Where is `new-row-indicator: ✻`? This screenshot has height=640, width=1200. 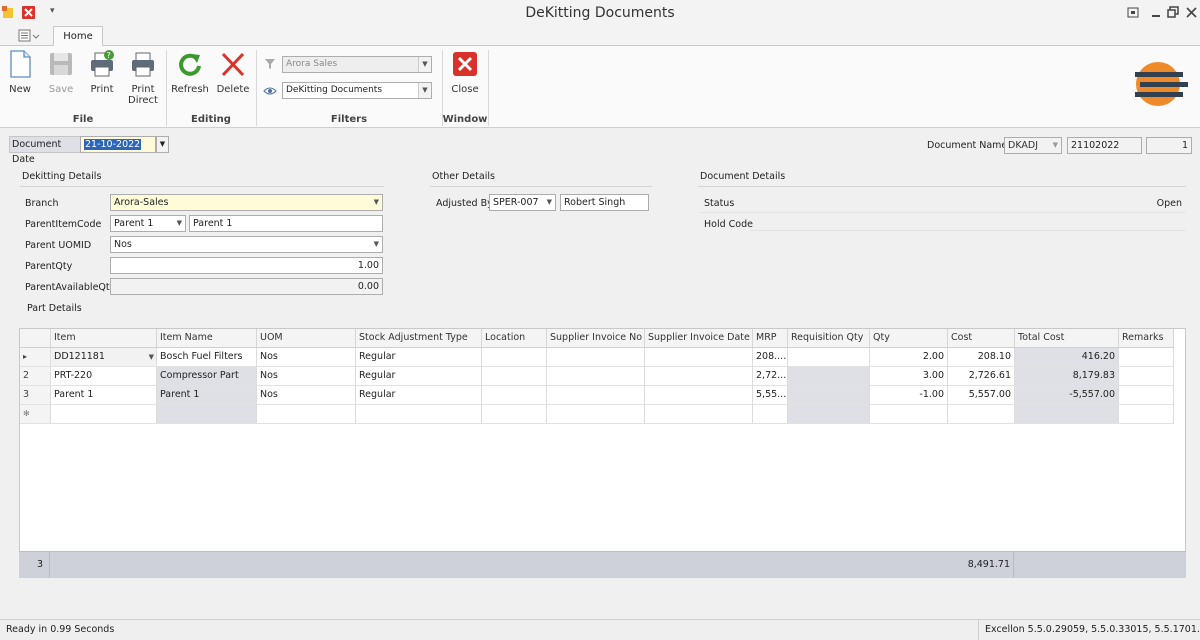 new-row-indicator: ✻ is located at coordinates (35, 414).